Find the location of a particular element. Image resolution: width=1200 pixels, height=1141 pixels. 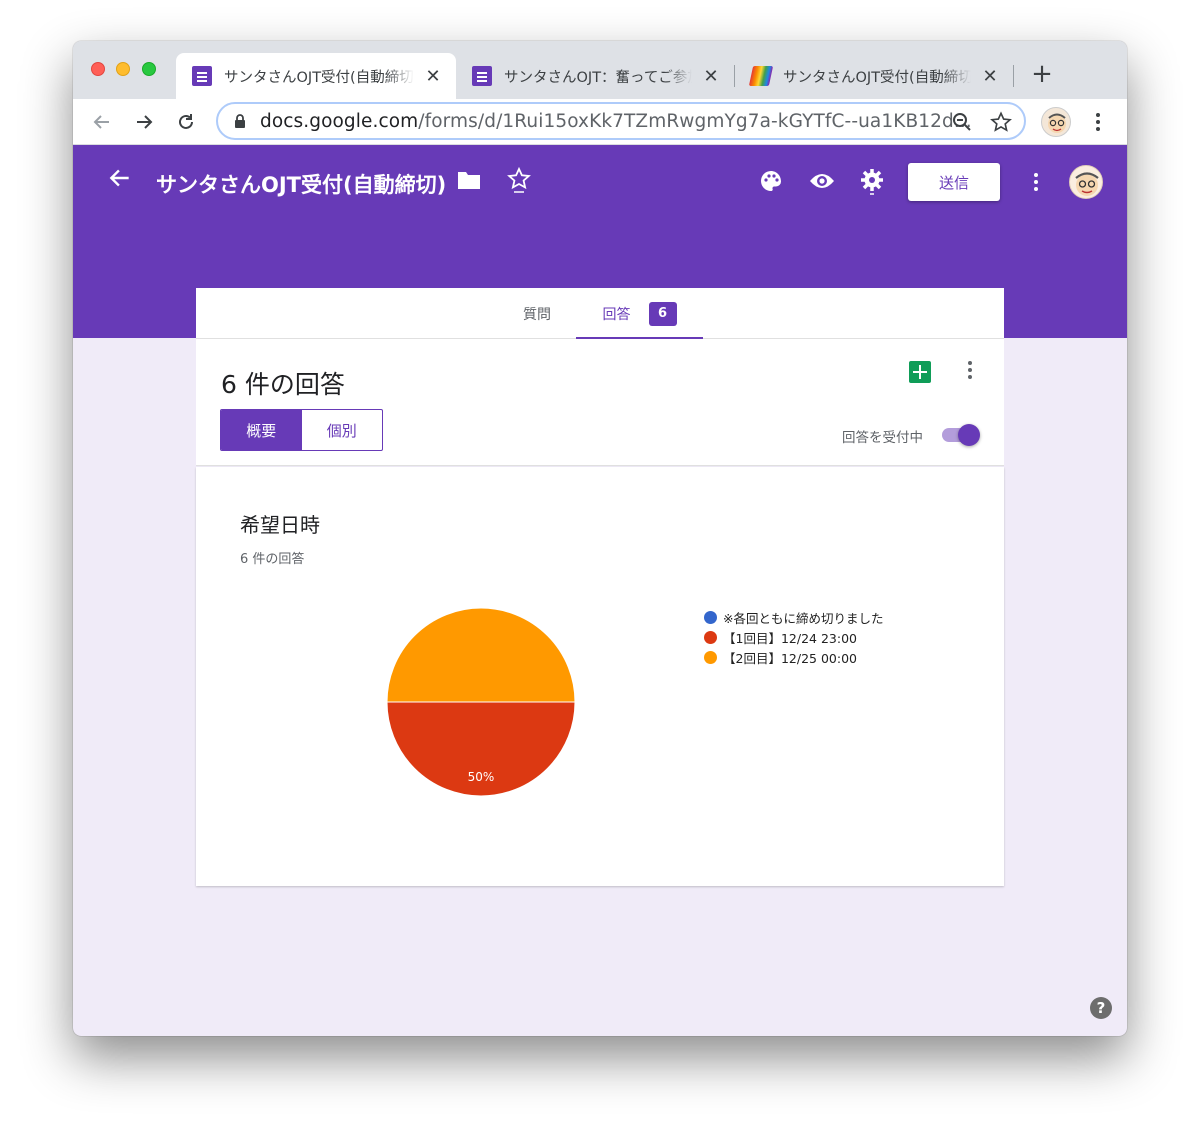

send-button: 送信 is located at coordinates (954, 182).